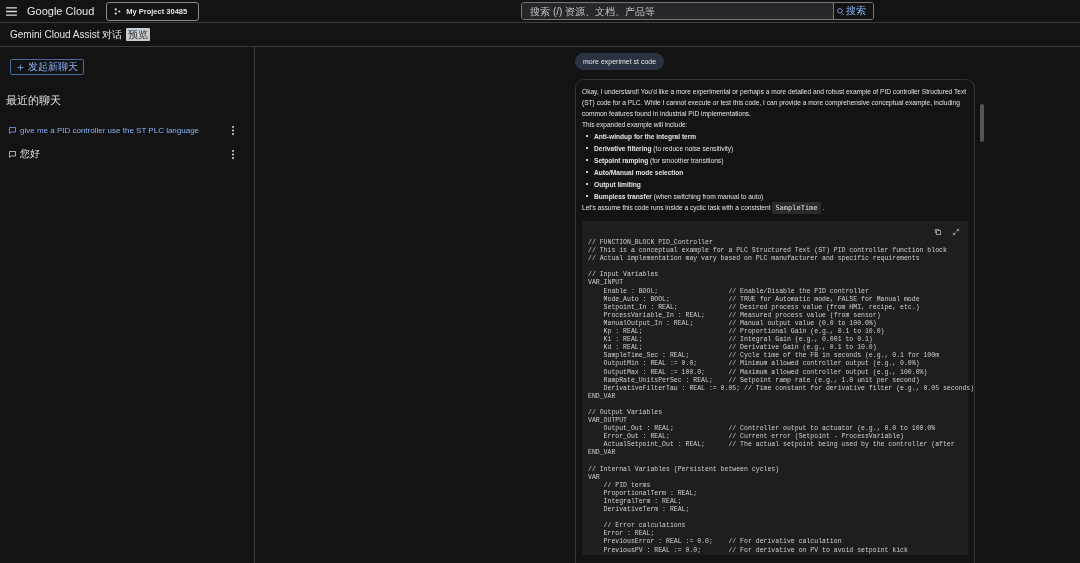 This screenshot has height=563, width=1080. Describe the element at coordinates (61, 11) in the screenshot. I see `logo-text: Google Cloud` at that location.